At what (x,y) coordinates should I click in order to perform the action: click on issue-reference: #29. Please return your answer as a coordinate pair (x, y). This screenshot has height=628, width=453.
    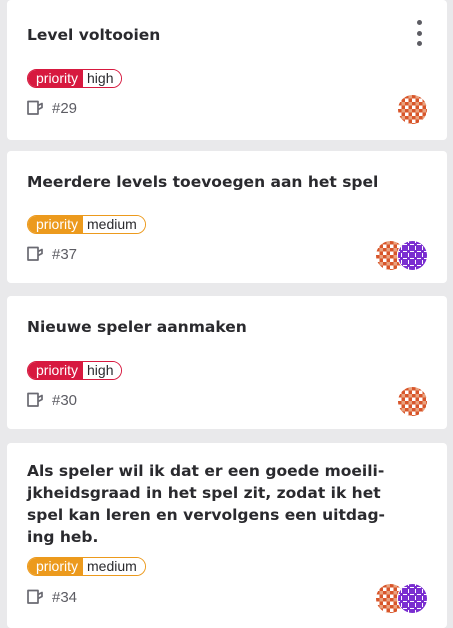
    Looking at the image, I should click on (51, 108).